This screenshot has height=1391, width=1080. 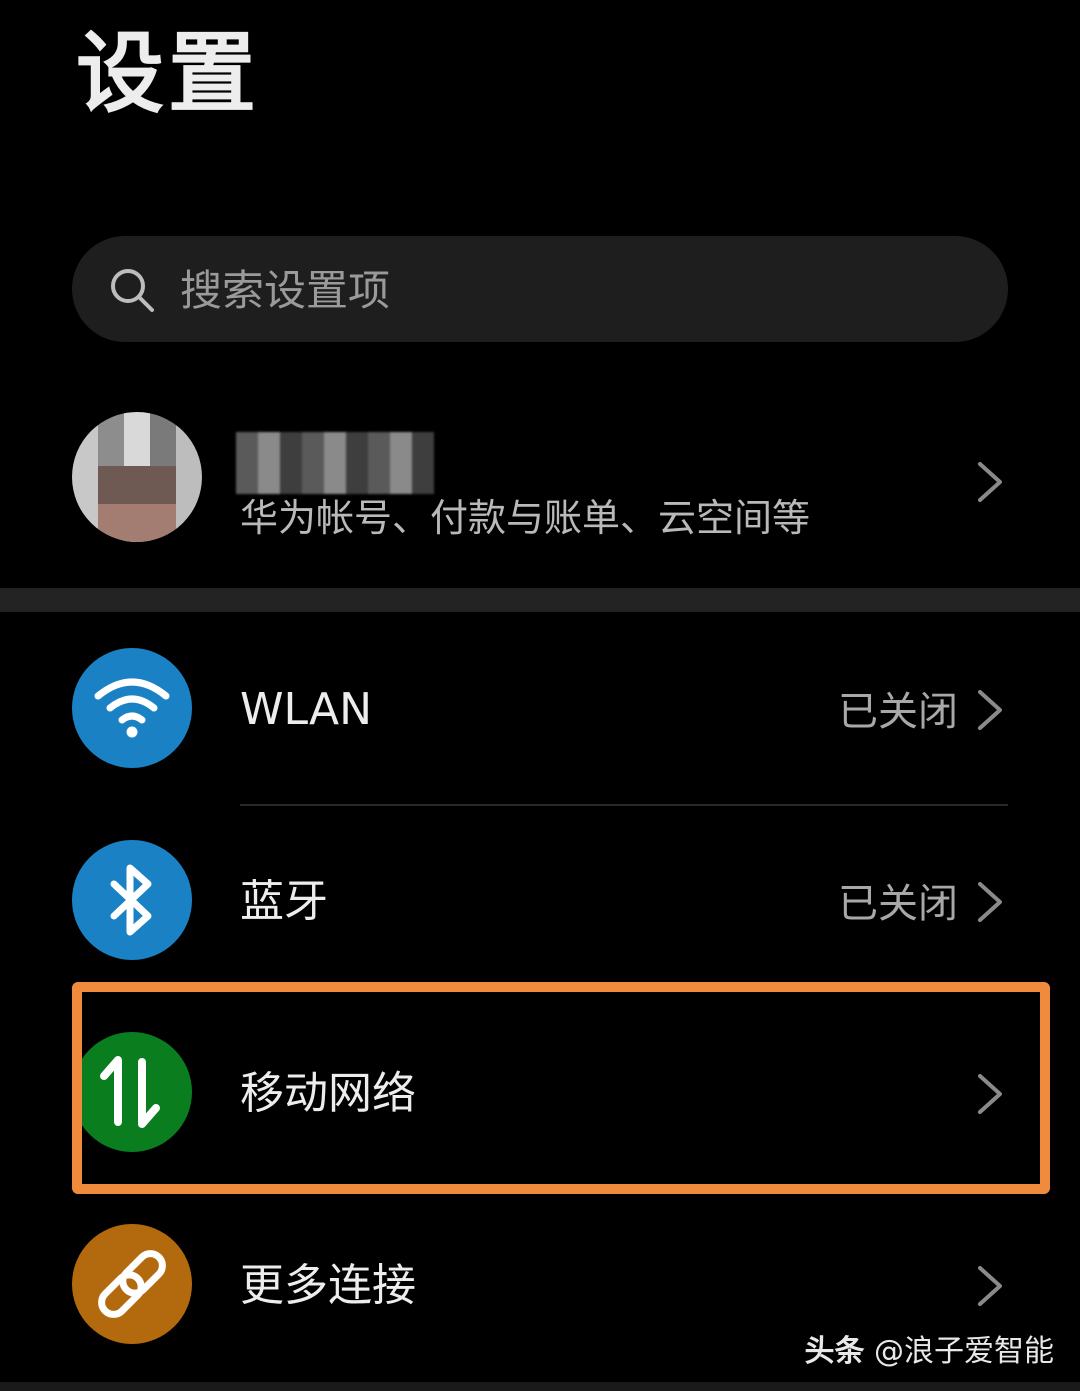 What do you see at coordinates (132, 708) in the screenshot?
I see `wifi-icon` at bounding box center [132, 708].